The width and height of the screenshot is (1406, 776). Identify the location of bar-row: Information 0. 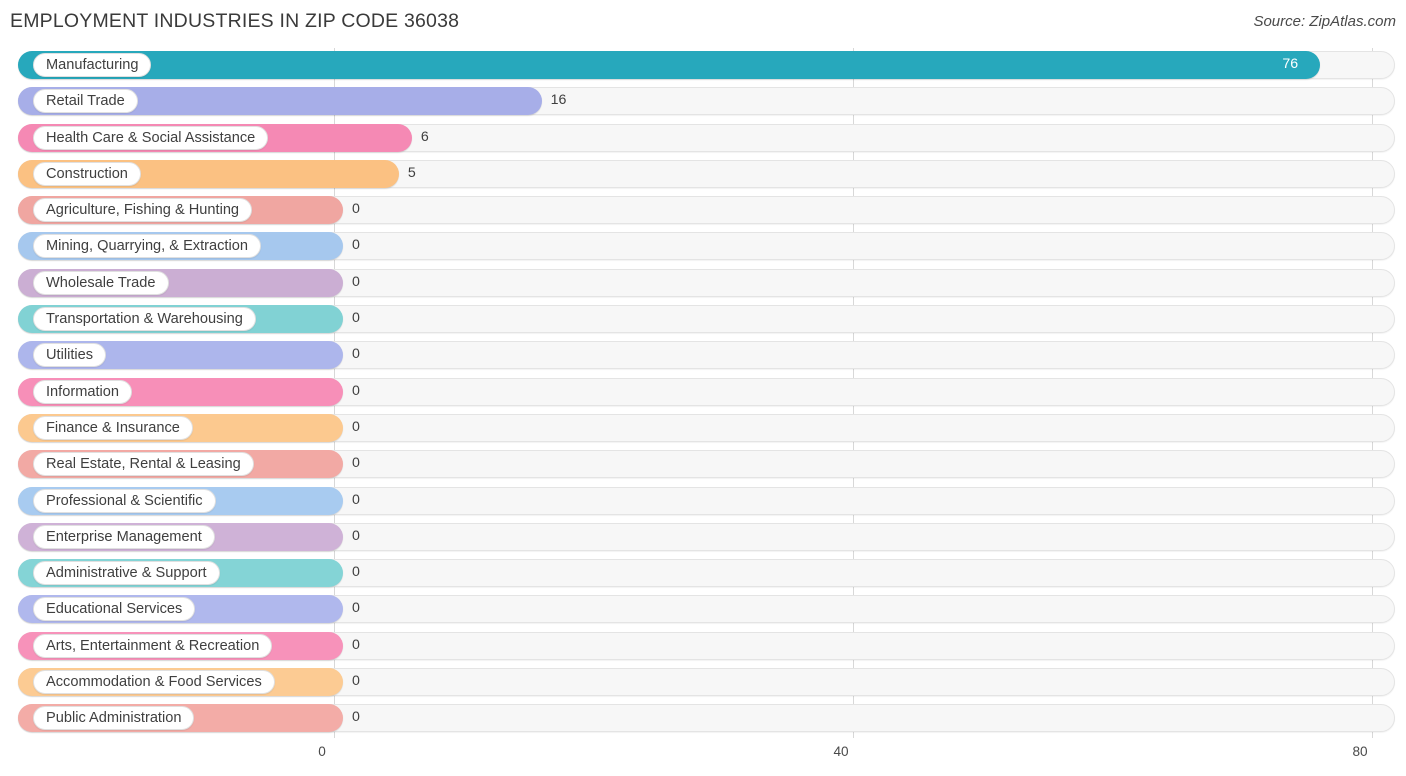
(703, 393).